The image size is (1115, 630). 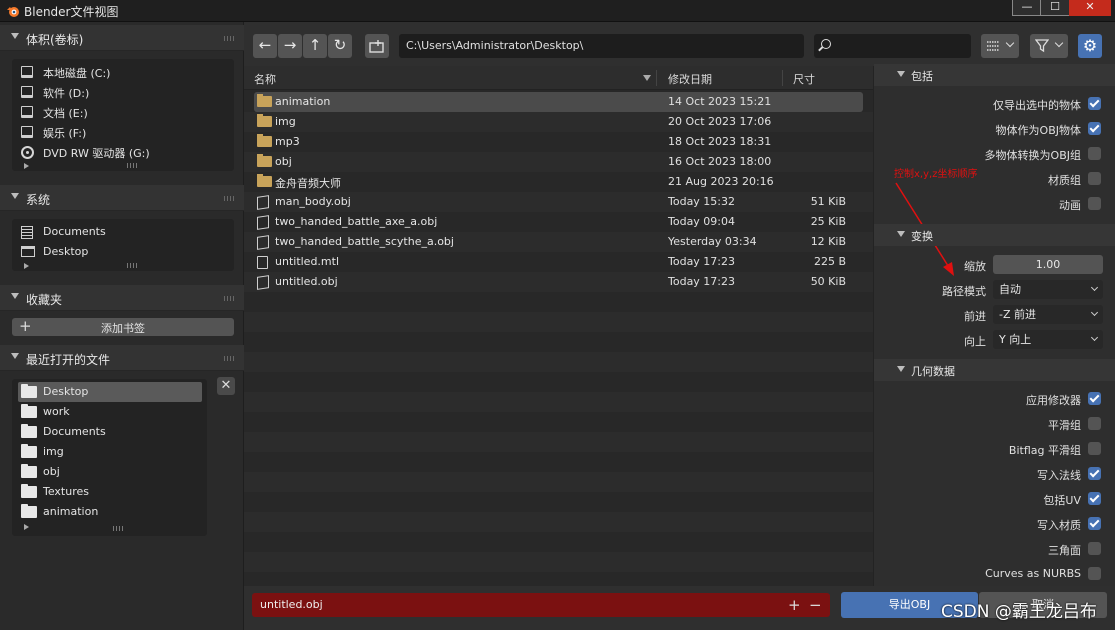 What do you see at coordinates (815, 605) in the screenshot?
I see `decrement-button: −` at bounding box center [815, 605].